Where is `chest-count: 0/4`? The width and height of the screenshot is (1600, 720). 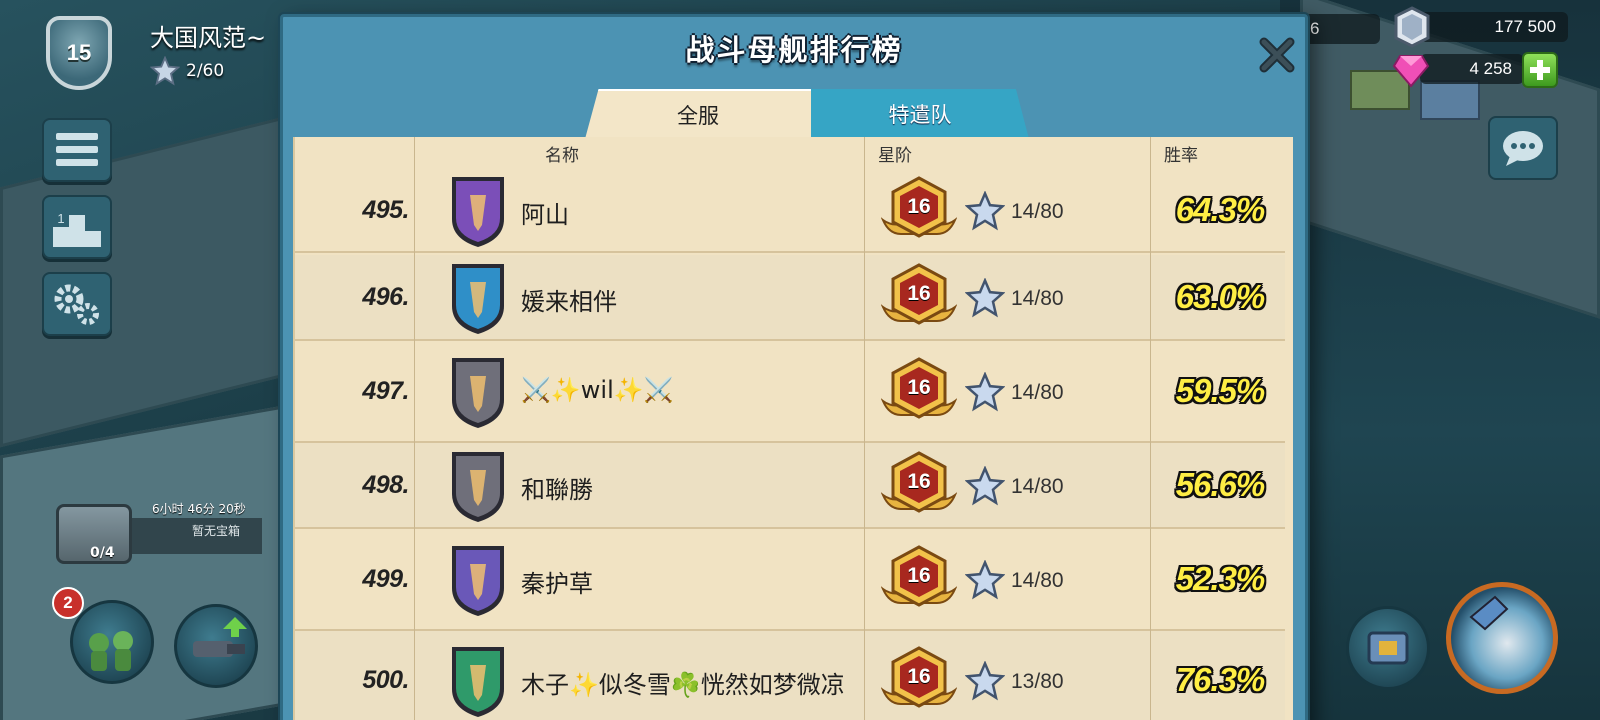
chest-count: 0/4 is located at coordinates (102, 553).